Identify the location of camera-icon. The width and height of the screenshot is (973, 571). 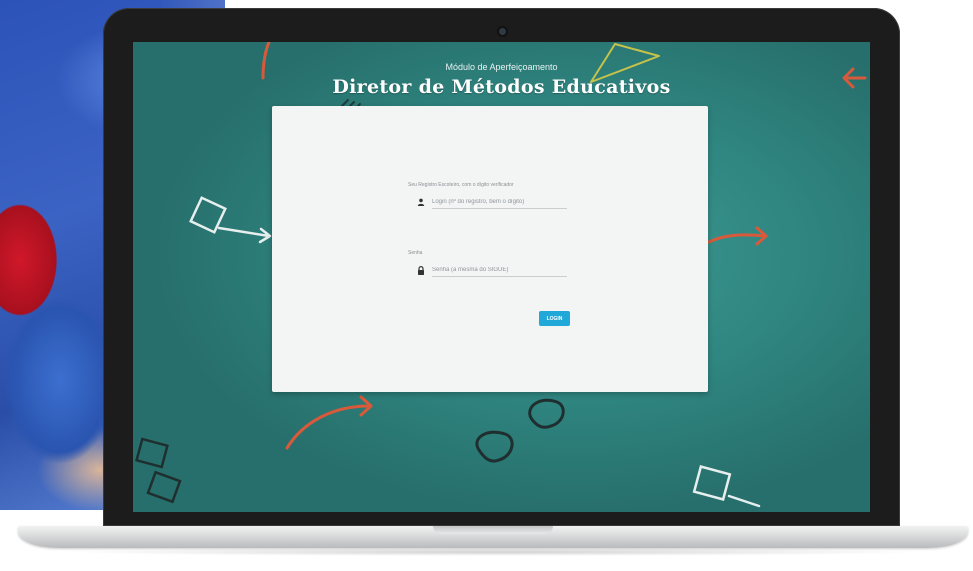
(502, 31).